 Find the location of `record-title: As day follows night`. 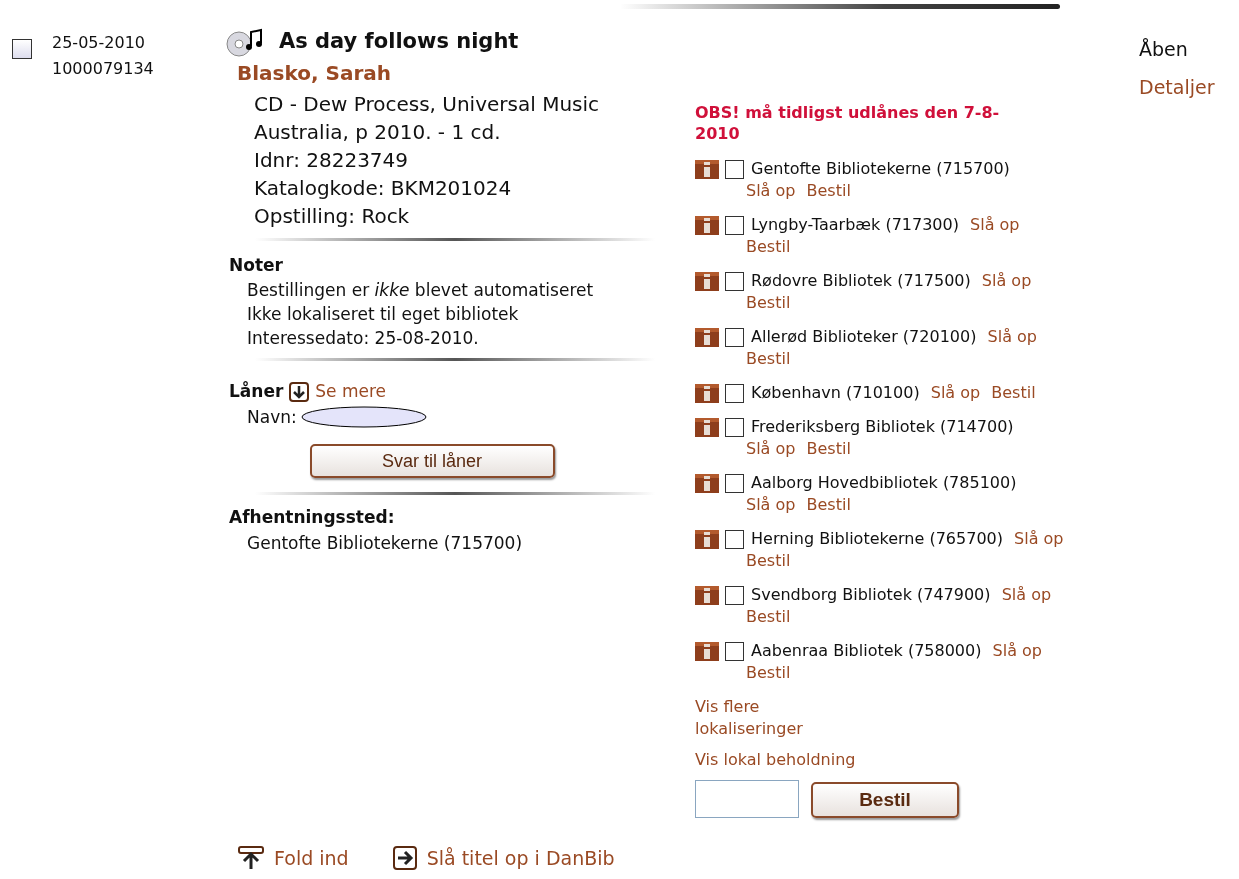

record-title: As day follows night is located at coordinates (399, 41).